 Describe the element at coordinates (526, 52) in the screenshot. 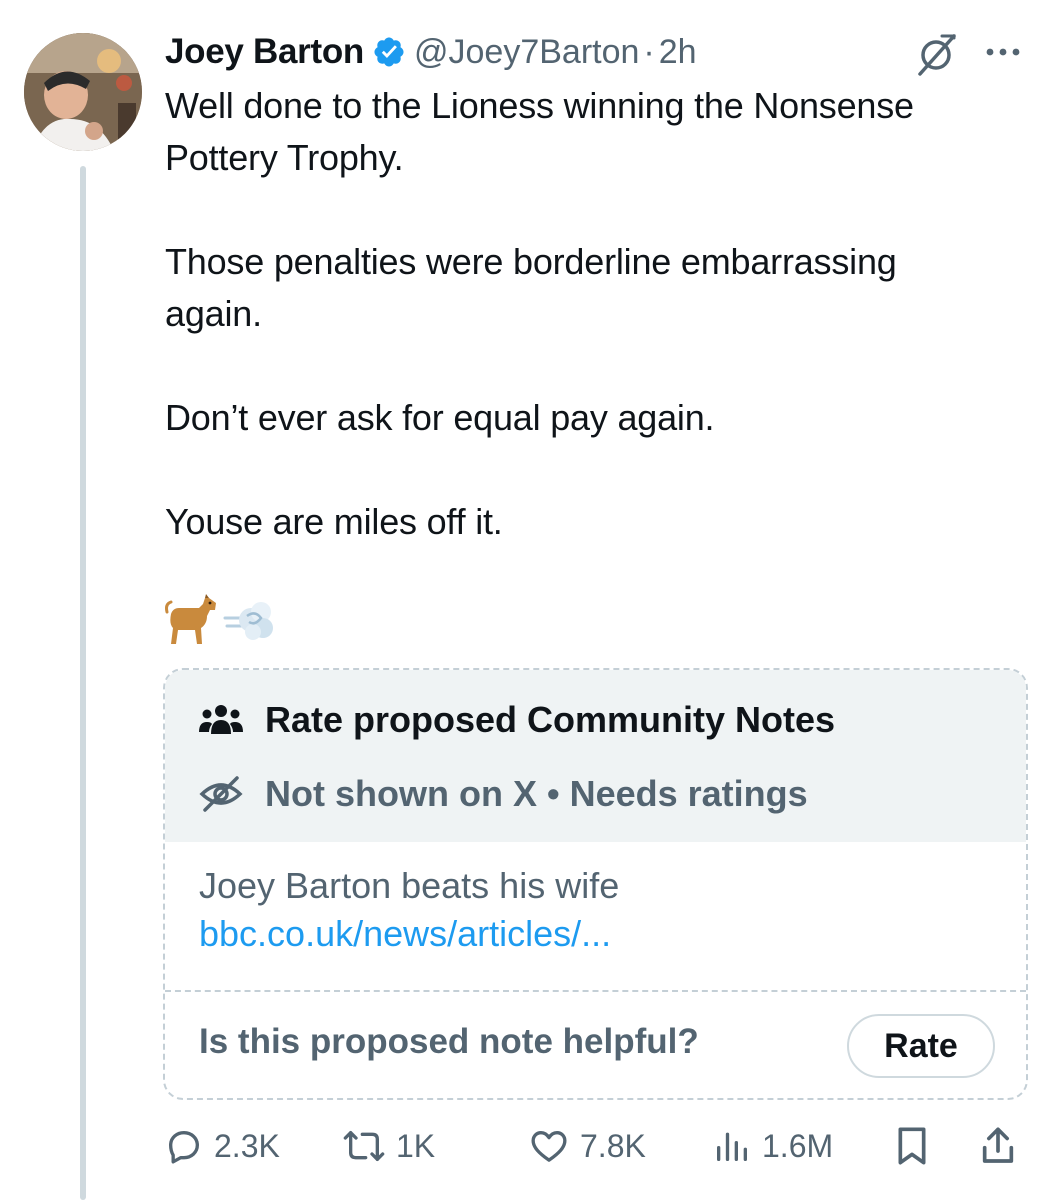

I see `handle: @Joey7Barton` at that location.